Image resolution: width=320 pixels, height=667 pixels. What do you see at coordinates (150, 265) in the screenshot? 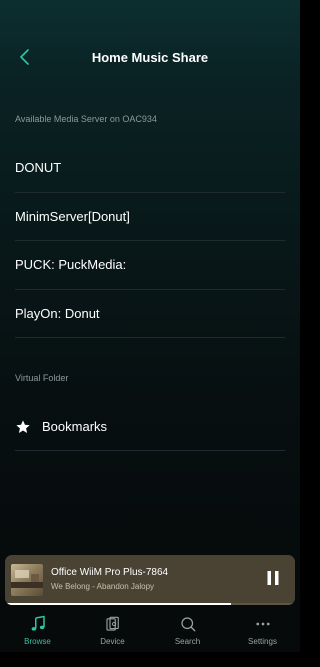
I see `server-item-puck: PUCK: PuckMedia:` at bounding box center [150, 265].